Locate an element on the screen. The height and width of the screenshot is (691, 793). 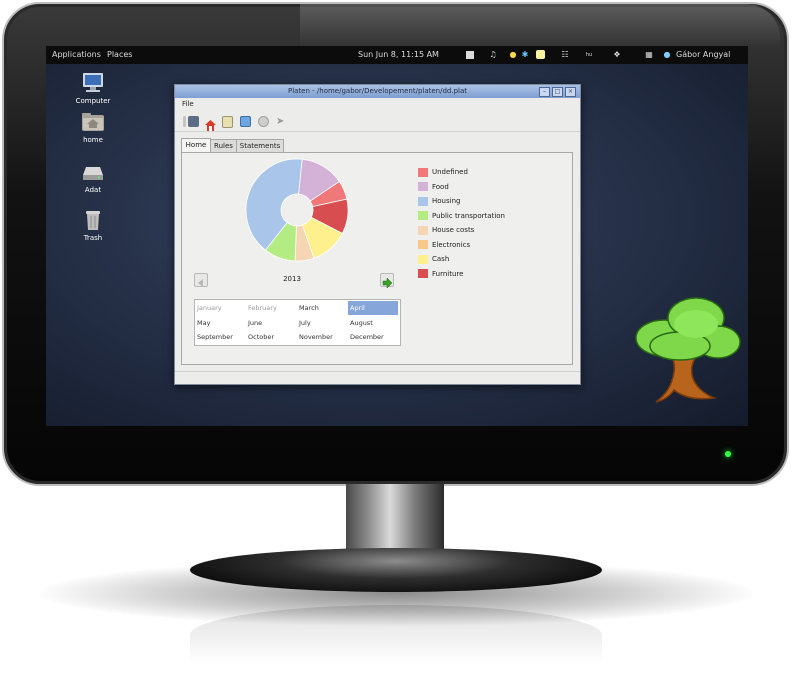
month-november: November is located at coordinates (322, 337).